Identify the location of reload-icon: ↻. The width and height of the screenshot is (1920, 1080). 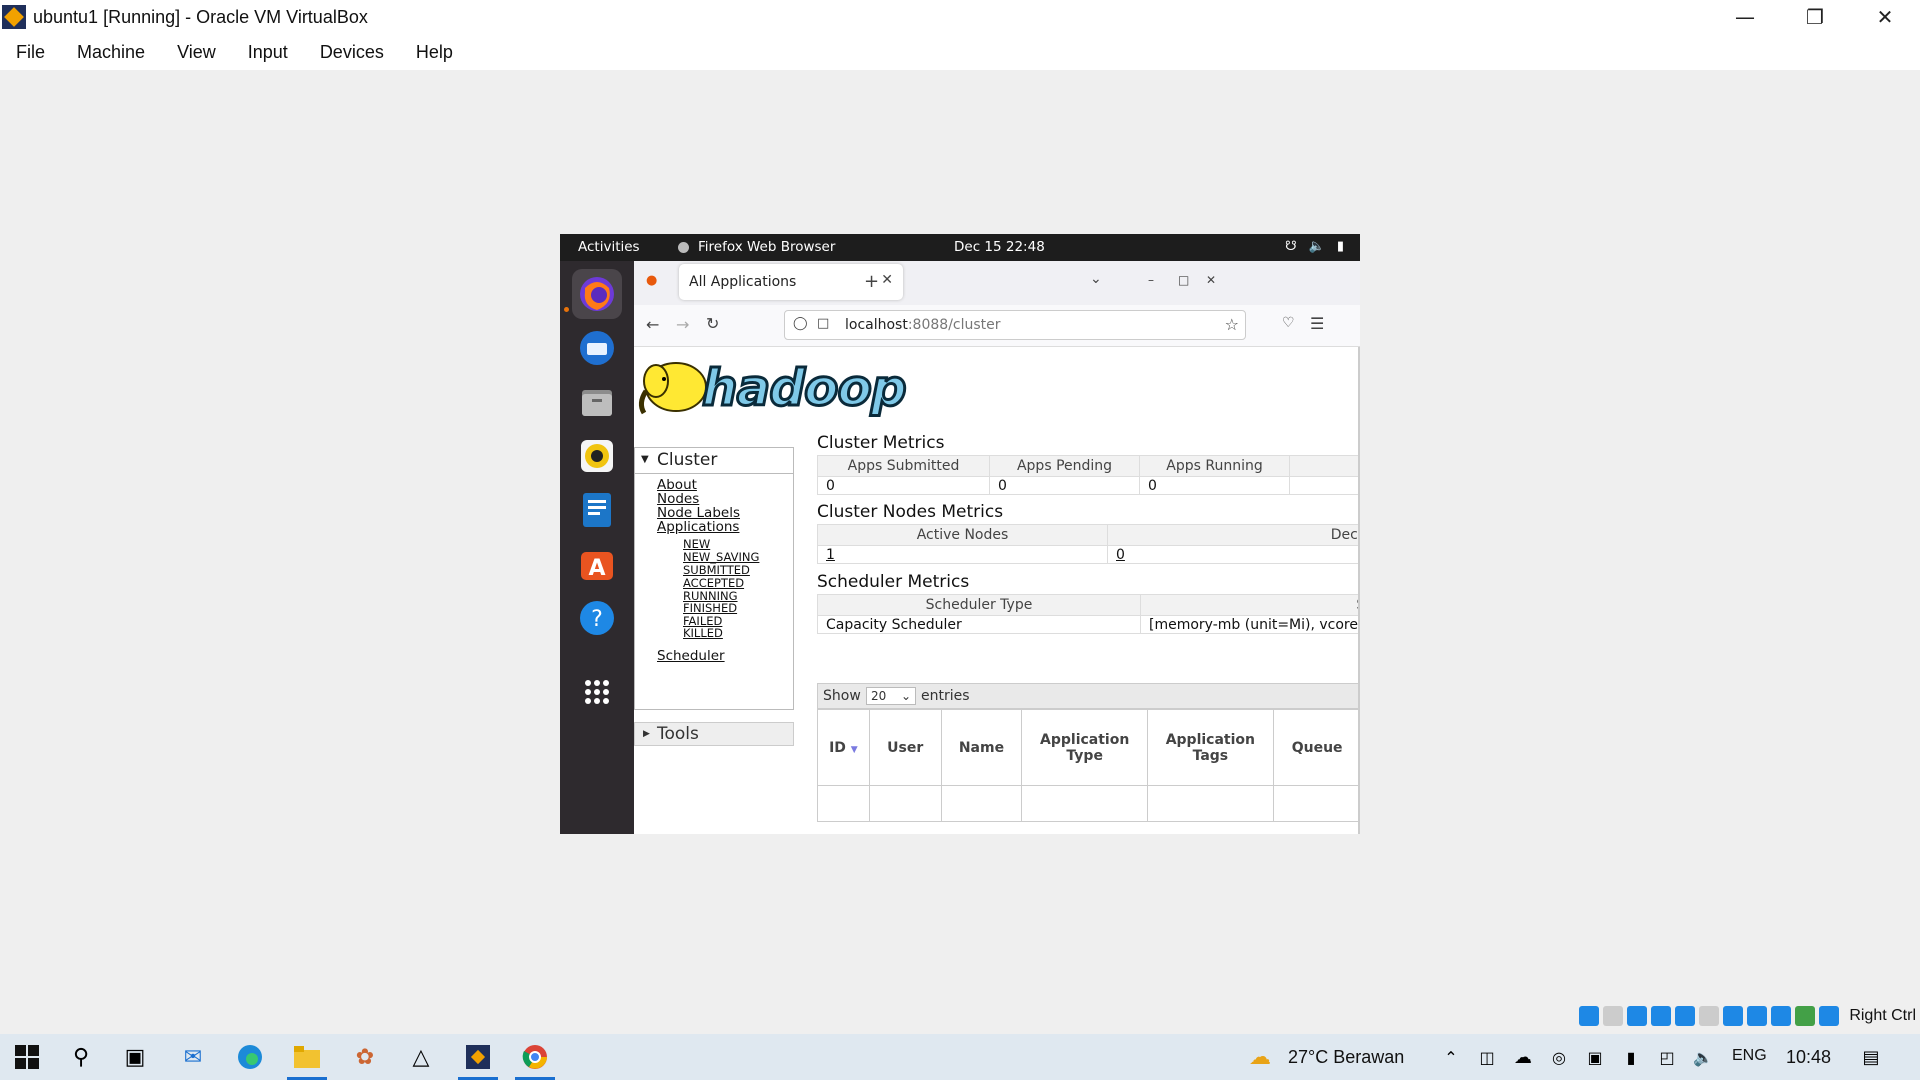
(712, 323).